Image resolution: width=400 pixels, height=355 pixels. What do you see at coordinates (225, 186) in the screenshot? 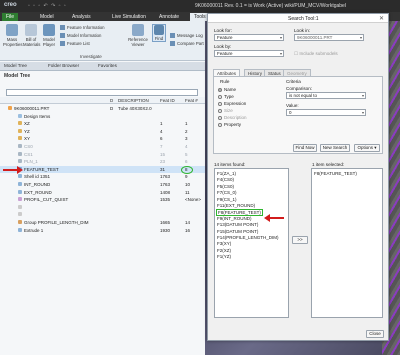
I see `list-item: F5(CS0)` at bounding box center [225, 186].